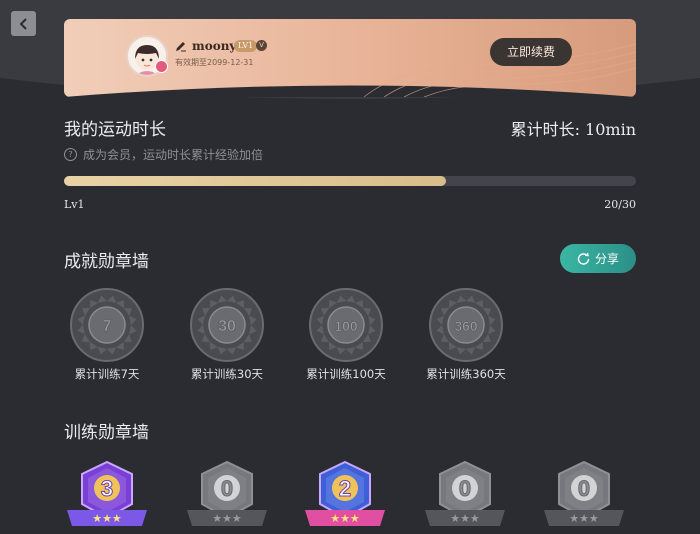  I want to click on training-badge: 3 ★★★, so click(107, 497).